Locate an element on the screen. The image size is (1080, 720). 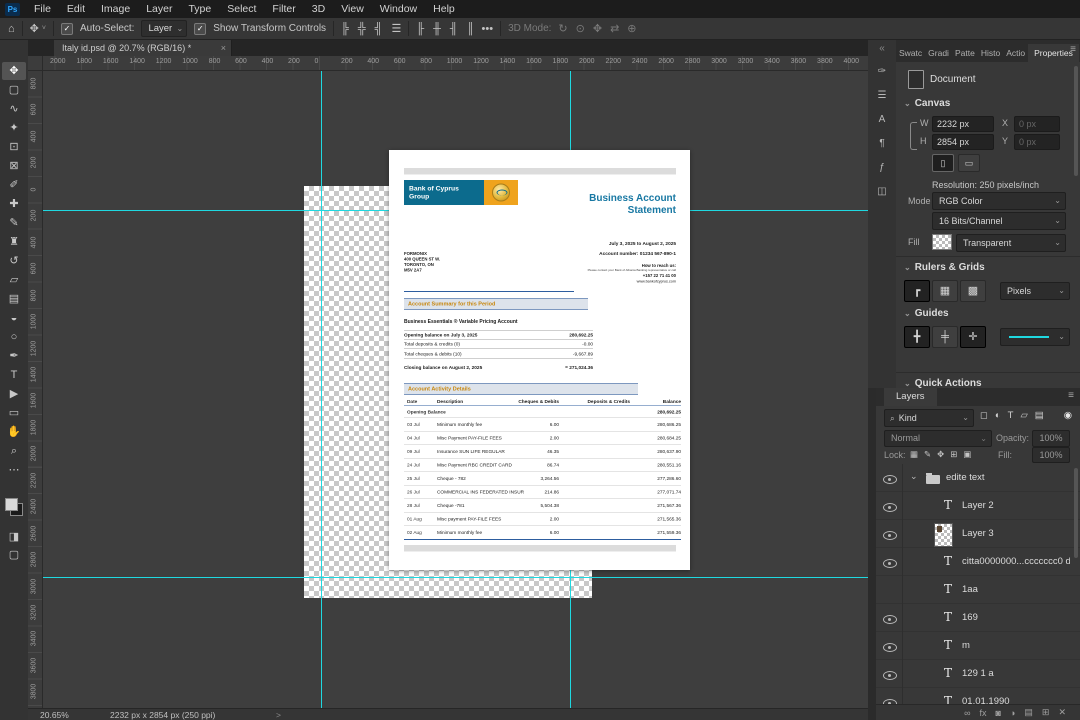
align-horizontal-centers-icon: ╬ is located at coordinates (362, 29).